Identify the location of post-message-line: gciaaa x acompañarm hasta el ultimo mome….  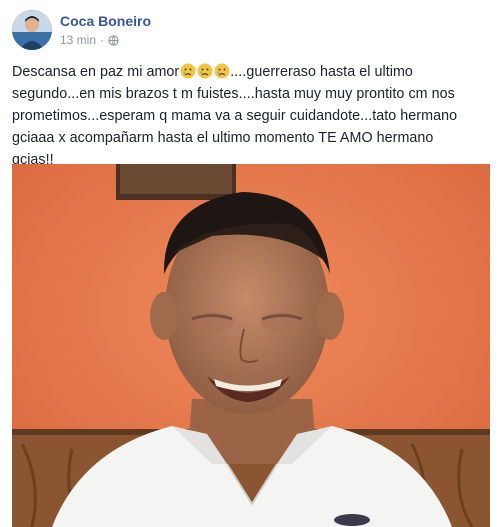
(223, 138).